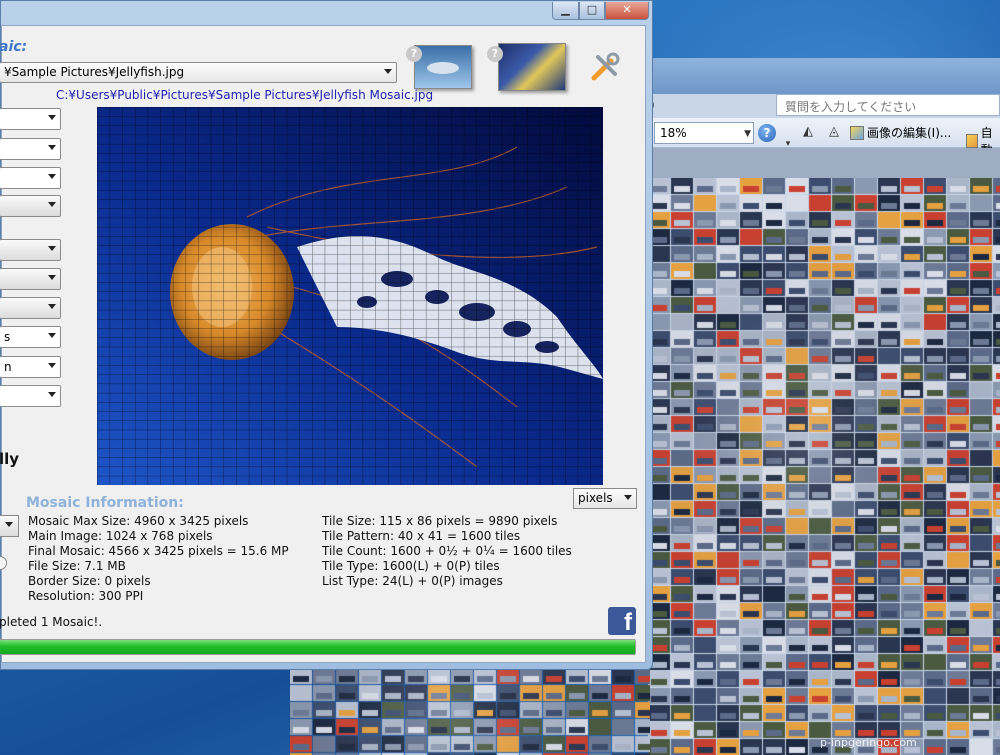 This screenshot has width=1000, height=755. Describe the element at coordinates (868, 742) in the screenshot. I see `watermark-text: p-inpgeringo.com` at that location.